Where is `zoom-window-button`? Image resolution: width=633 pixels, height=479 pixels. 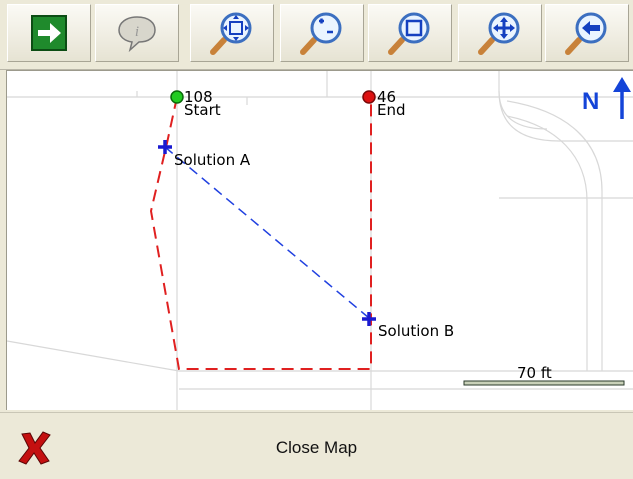
zoom-window-button is located at coordinates (410, 33).